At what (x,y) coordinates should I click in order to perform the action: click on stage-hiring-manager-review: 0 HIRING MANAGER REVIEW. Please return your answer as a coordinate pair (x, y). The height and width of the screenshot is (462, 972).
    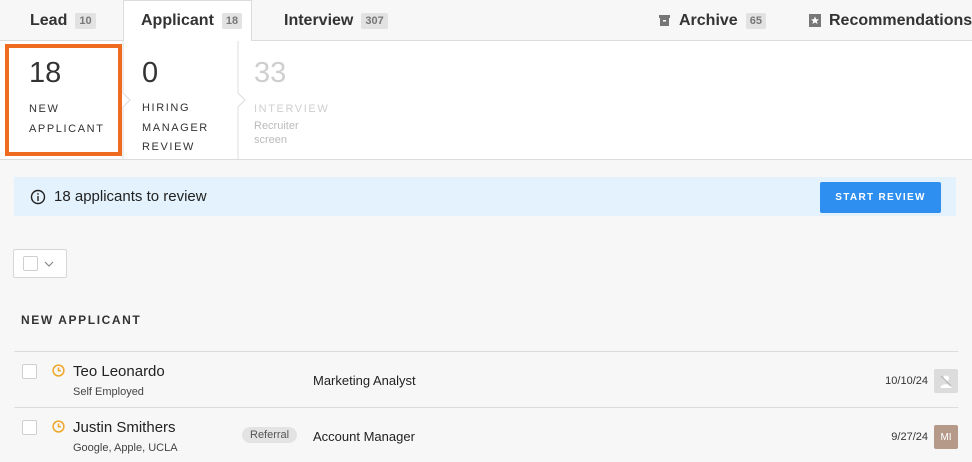
    Looking at the image, I should click on (178, 100).